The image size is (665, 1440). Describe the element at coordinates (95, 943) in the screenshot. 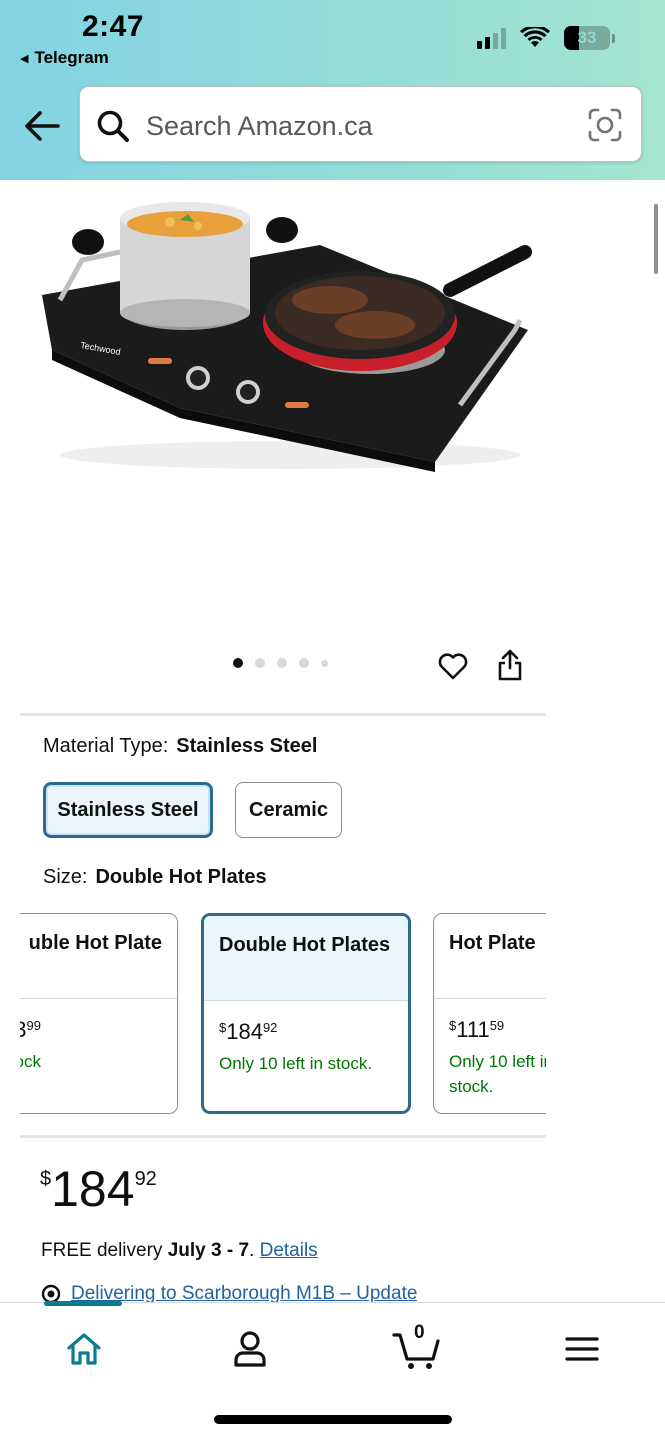

I see `size-option-title: uble Hot Plate` at that location.